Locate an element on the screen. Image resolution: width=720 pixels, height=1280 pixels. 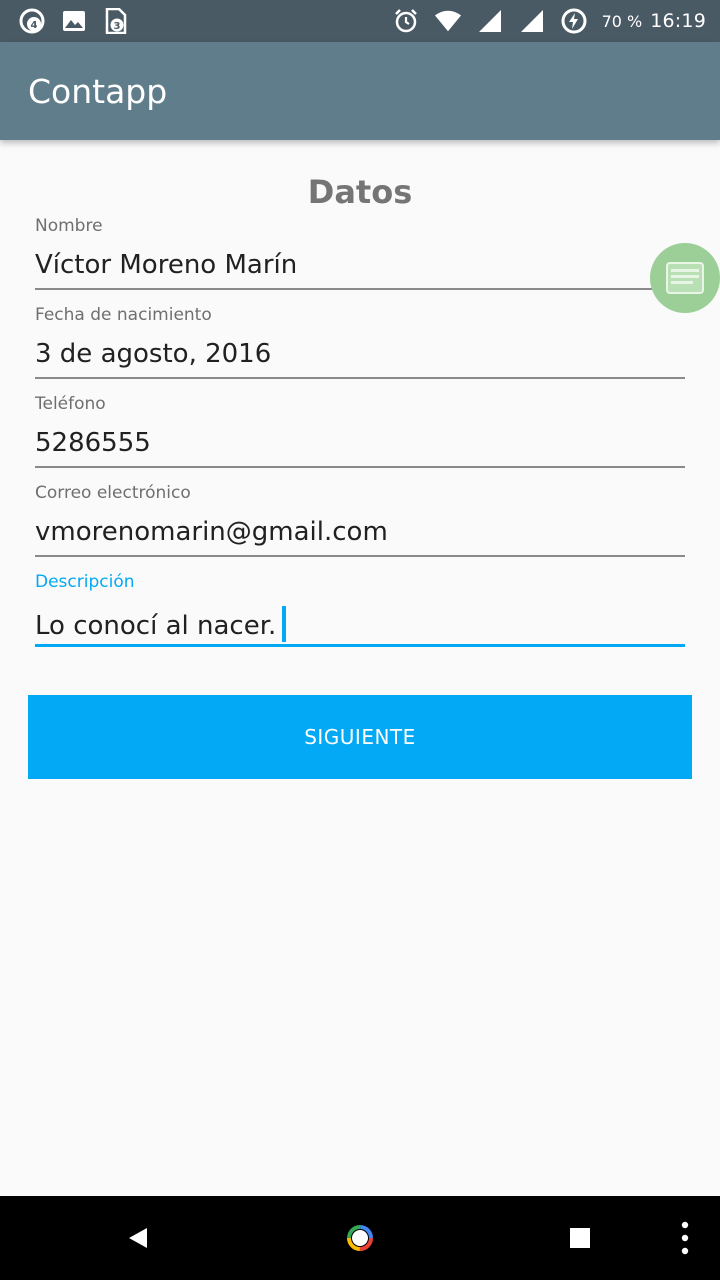
phone-input: 5286555 is located at coordinates (360, 446).